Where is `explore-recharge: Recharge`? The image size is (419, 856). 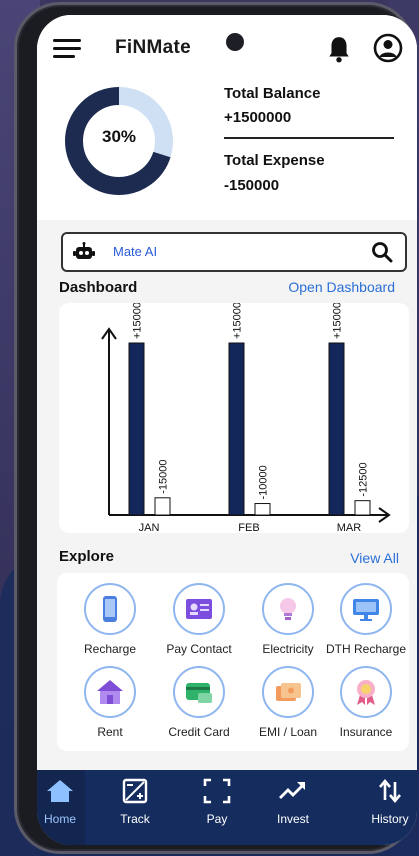
explore-recharge: Recharge is located at coordinates (110, 619).